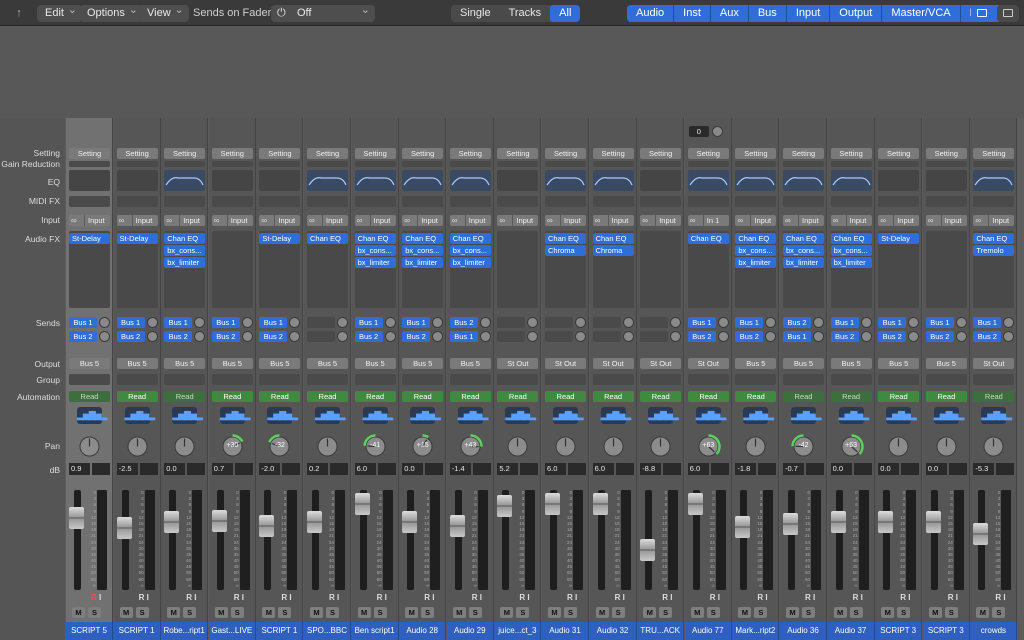 This screenshot has height=640, width=1024. I want to click on volume-db-value: -1.4, so click(460, 469).